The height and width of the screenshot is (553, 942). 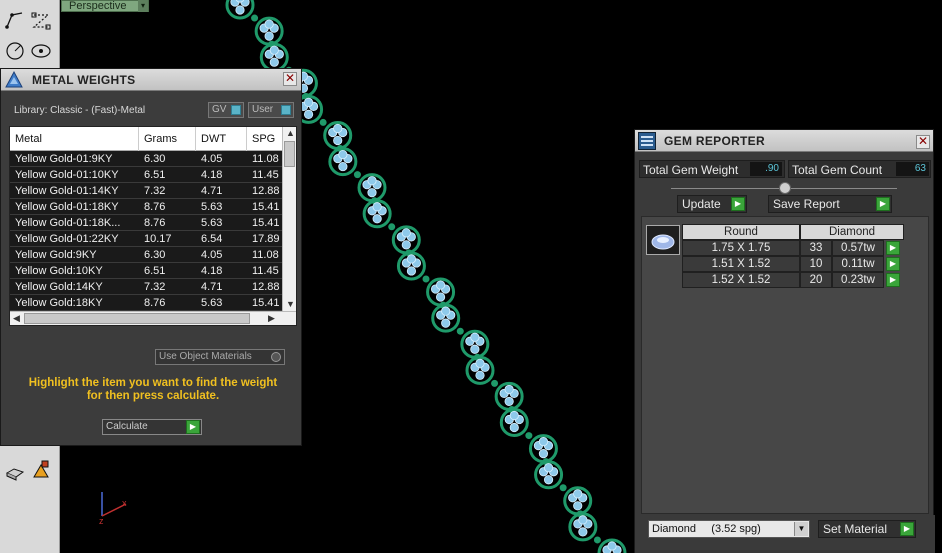 I want to click on col-spg: SPG, so click(x=263, y=139).